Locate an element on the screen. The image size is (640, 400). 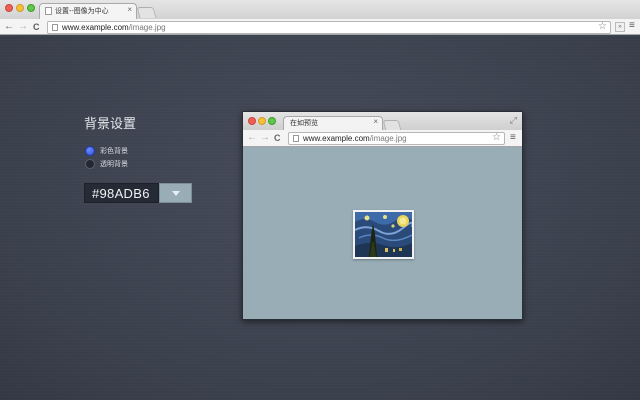
radio-label: 彩色背景 is located at coordinates (114, 151).